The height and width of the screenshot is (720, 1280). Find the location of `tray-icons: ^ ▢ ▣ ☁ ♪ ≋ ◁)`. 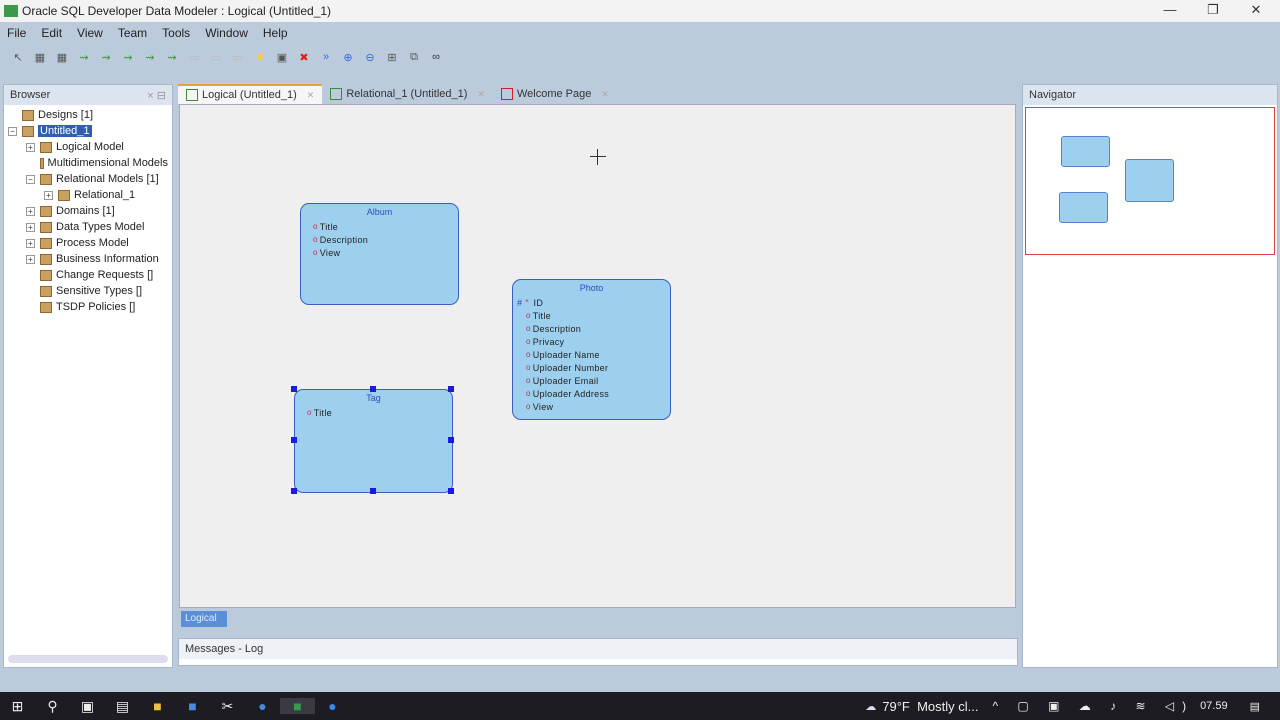

tray-icons: ^ ▢ ▣ ☁ ♪ ≋ ◁) is located at coordinates (1093, 706).